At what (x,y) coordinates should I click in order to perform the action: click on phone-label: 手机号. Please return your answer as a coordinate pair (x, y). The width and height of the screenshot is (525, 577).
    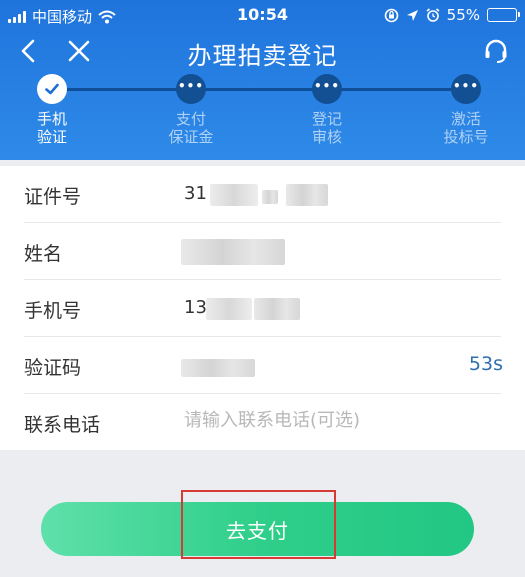
    Looking at the image, I should click on (53, 311).